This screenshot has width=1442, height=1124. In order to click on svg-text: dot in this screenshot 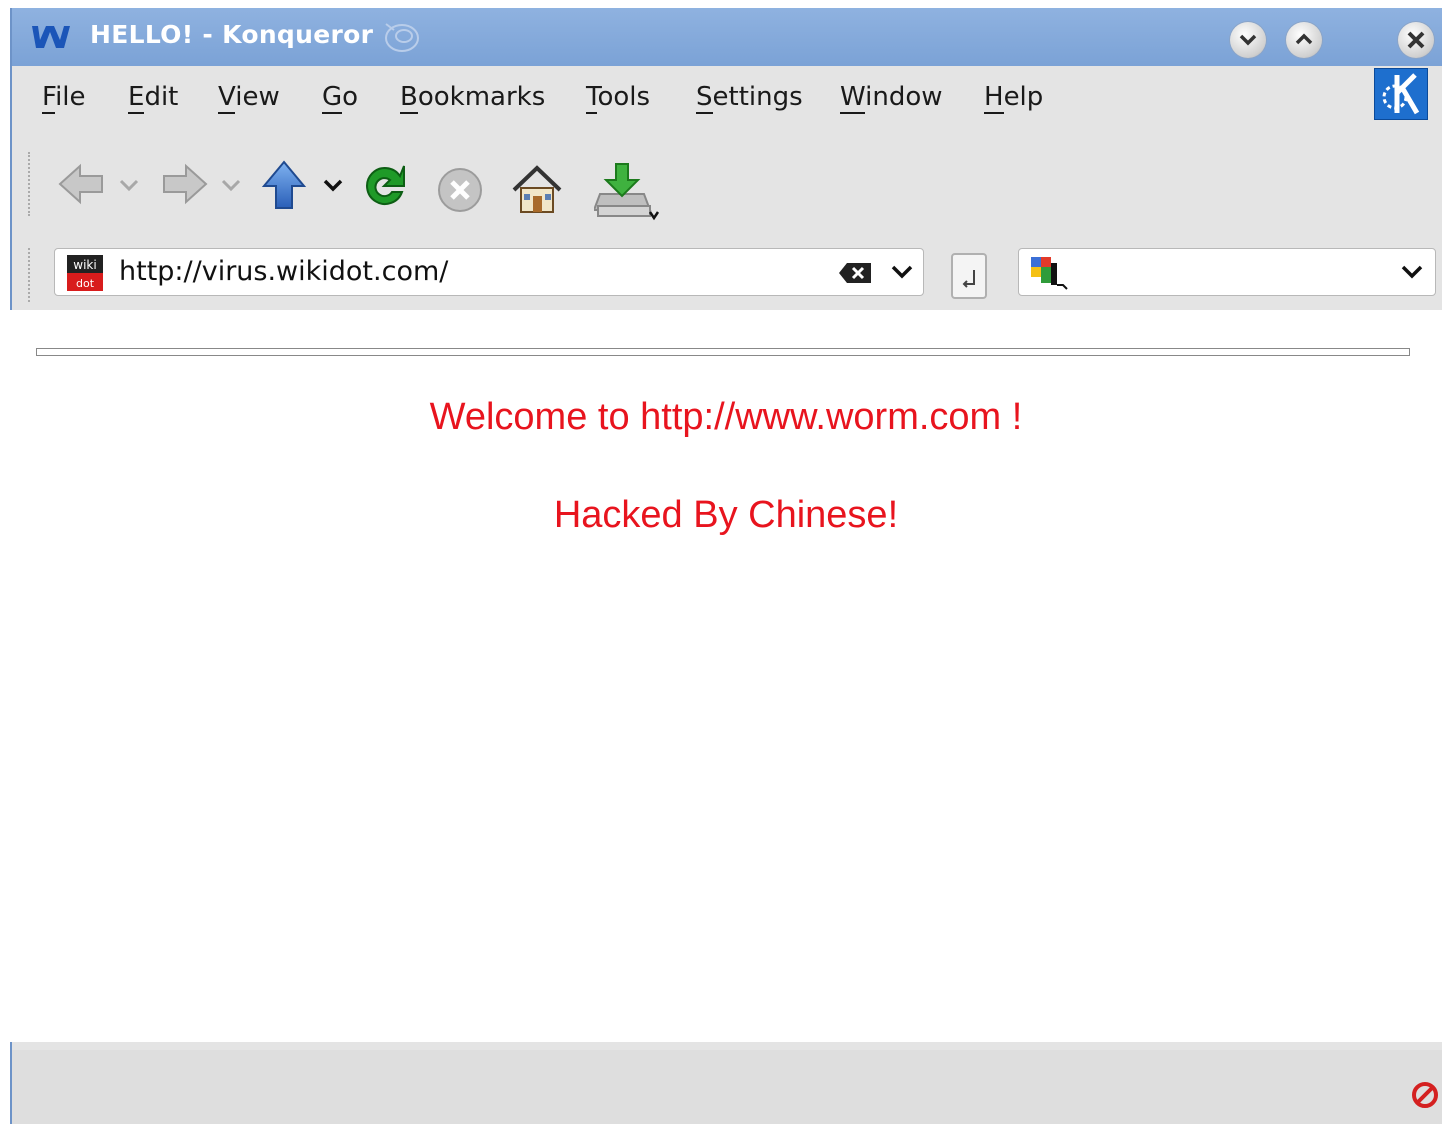, I will do `click(85, 283)`.